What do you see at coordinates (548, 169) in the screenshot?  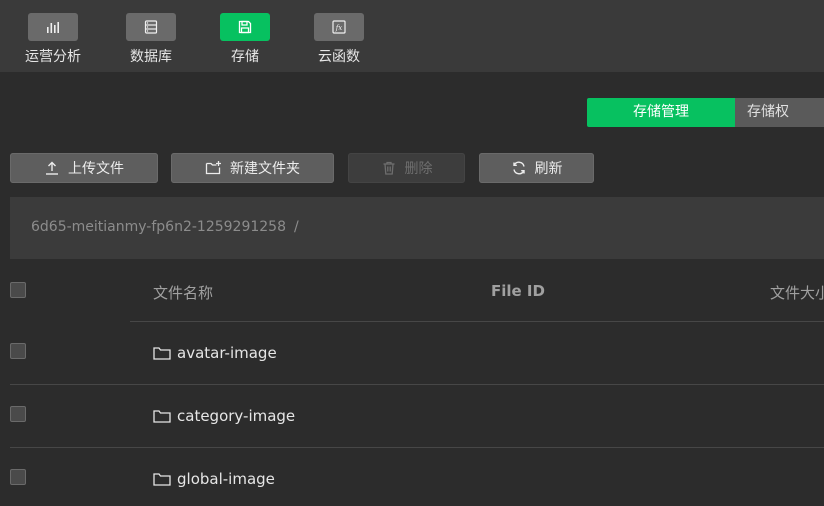 I see `refresh-label: 刷新` at bounding box center [548, 169].